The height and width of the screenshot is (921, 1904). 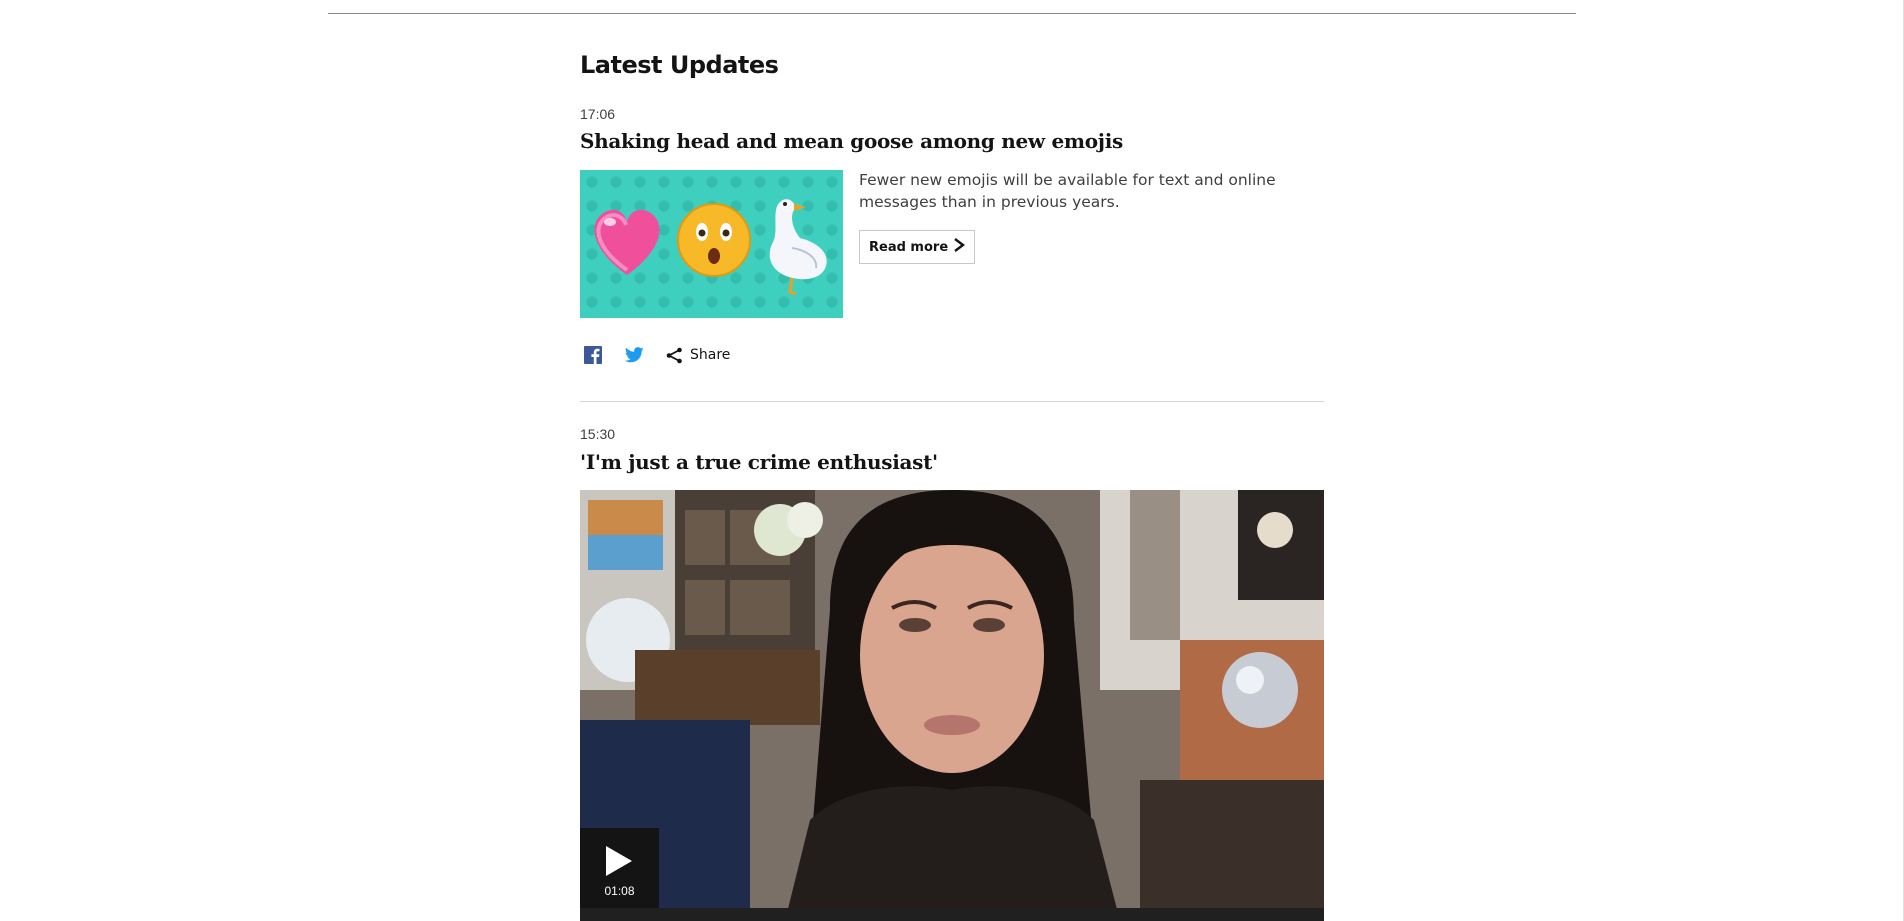 What do you see at coordinates (759, 462) in the screenshot?
I see `post-headline: 'I'm just a true crime enthusiast'` at bounding box center [759, 462].